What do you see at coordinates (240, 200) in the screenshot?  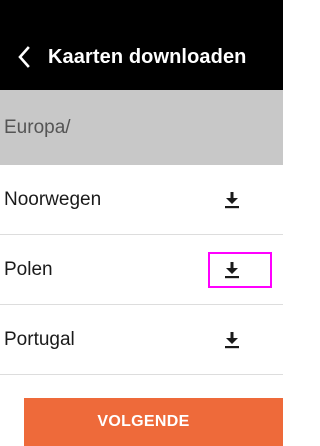 I see `download-button-noorwegen` at bounding box center [240, 200].